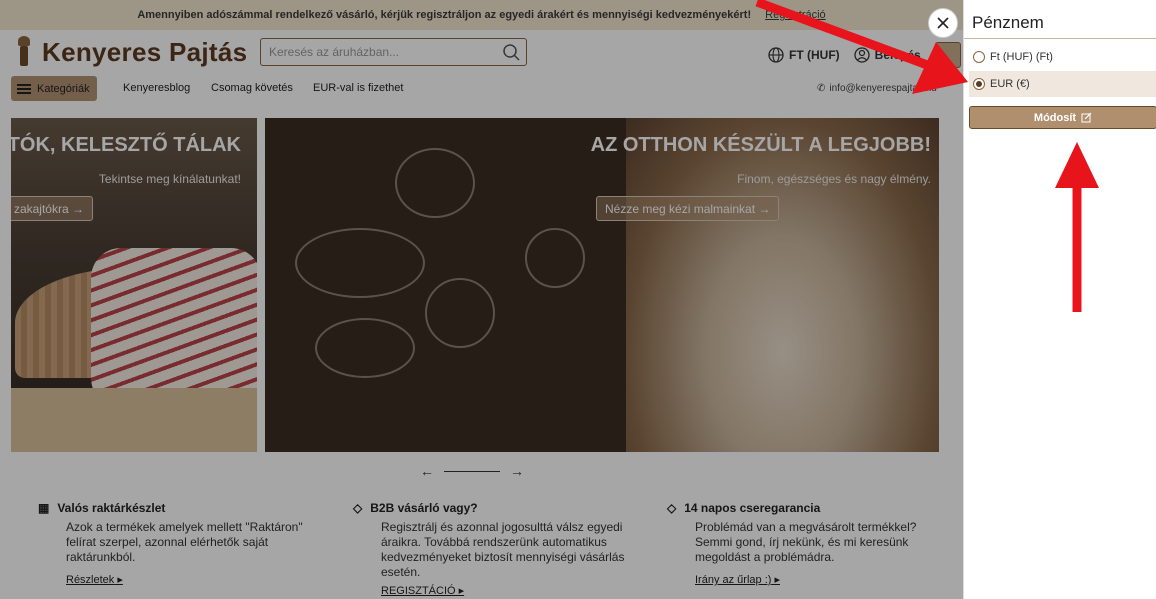  I want to click on currency-option-eur: EUR (€), so click(1062, 84).